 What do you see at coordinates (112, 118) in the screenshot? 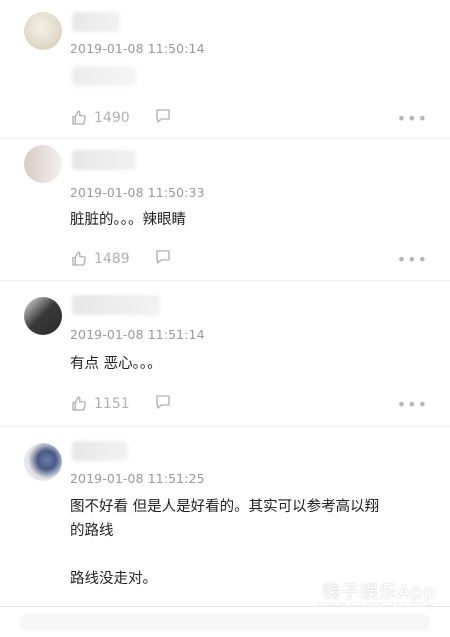
I see `like-count: 1490` at bounding box center [112, 118].